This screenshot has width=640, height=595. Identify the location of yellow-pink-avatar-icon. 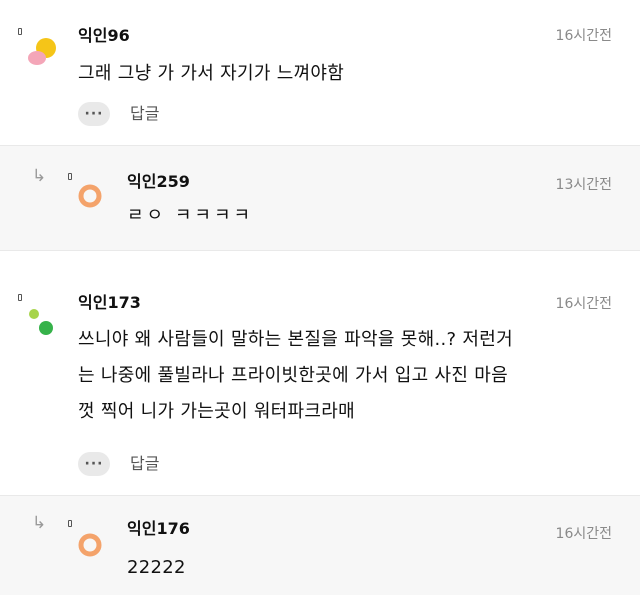
(42, 51).